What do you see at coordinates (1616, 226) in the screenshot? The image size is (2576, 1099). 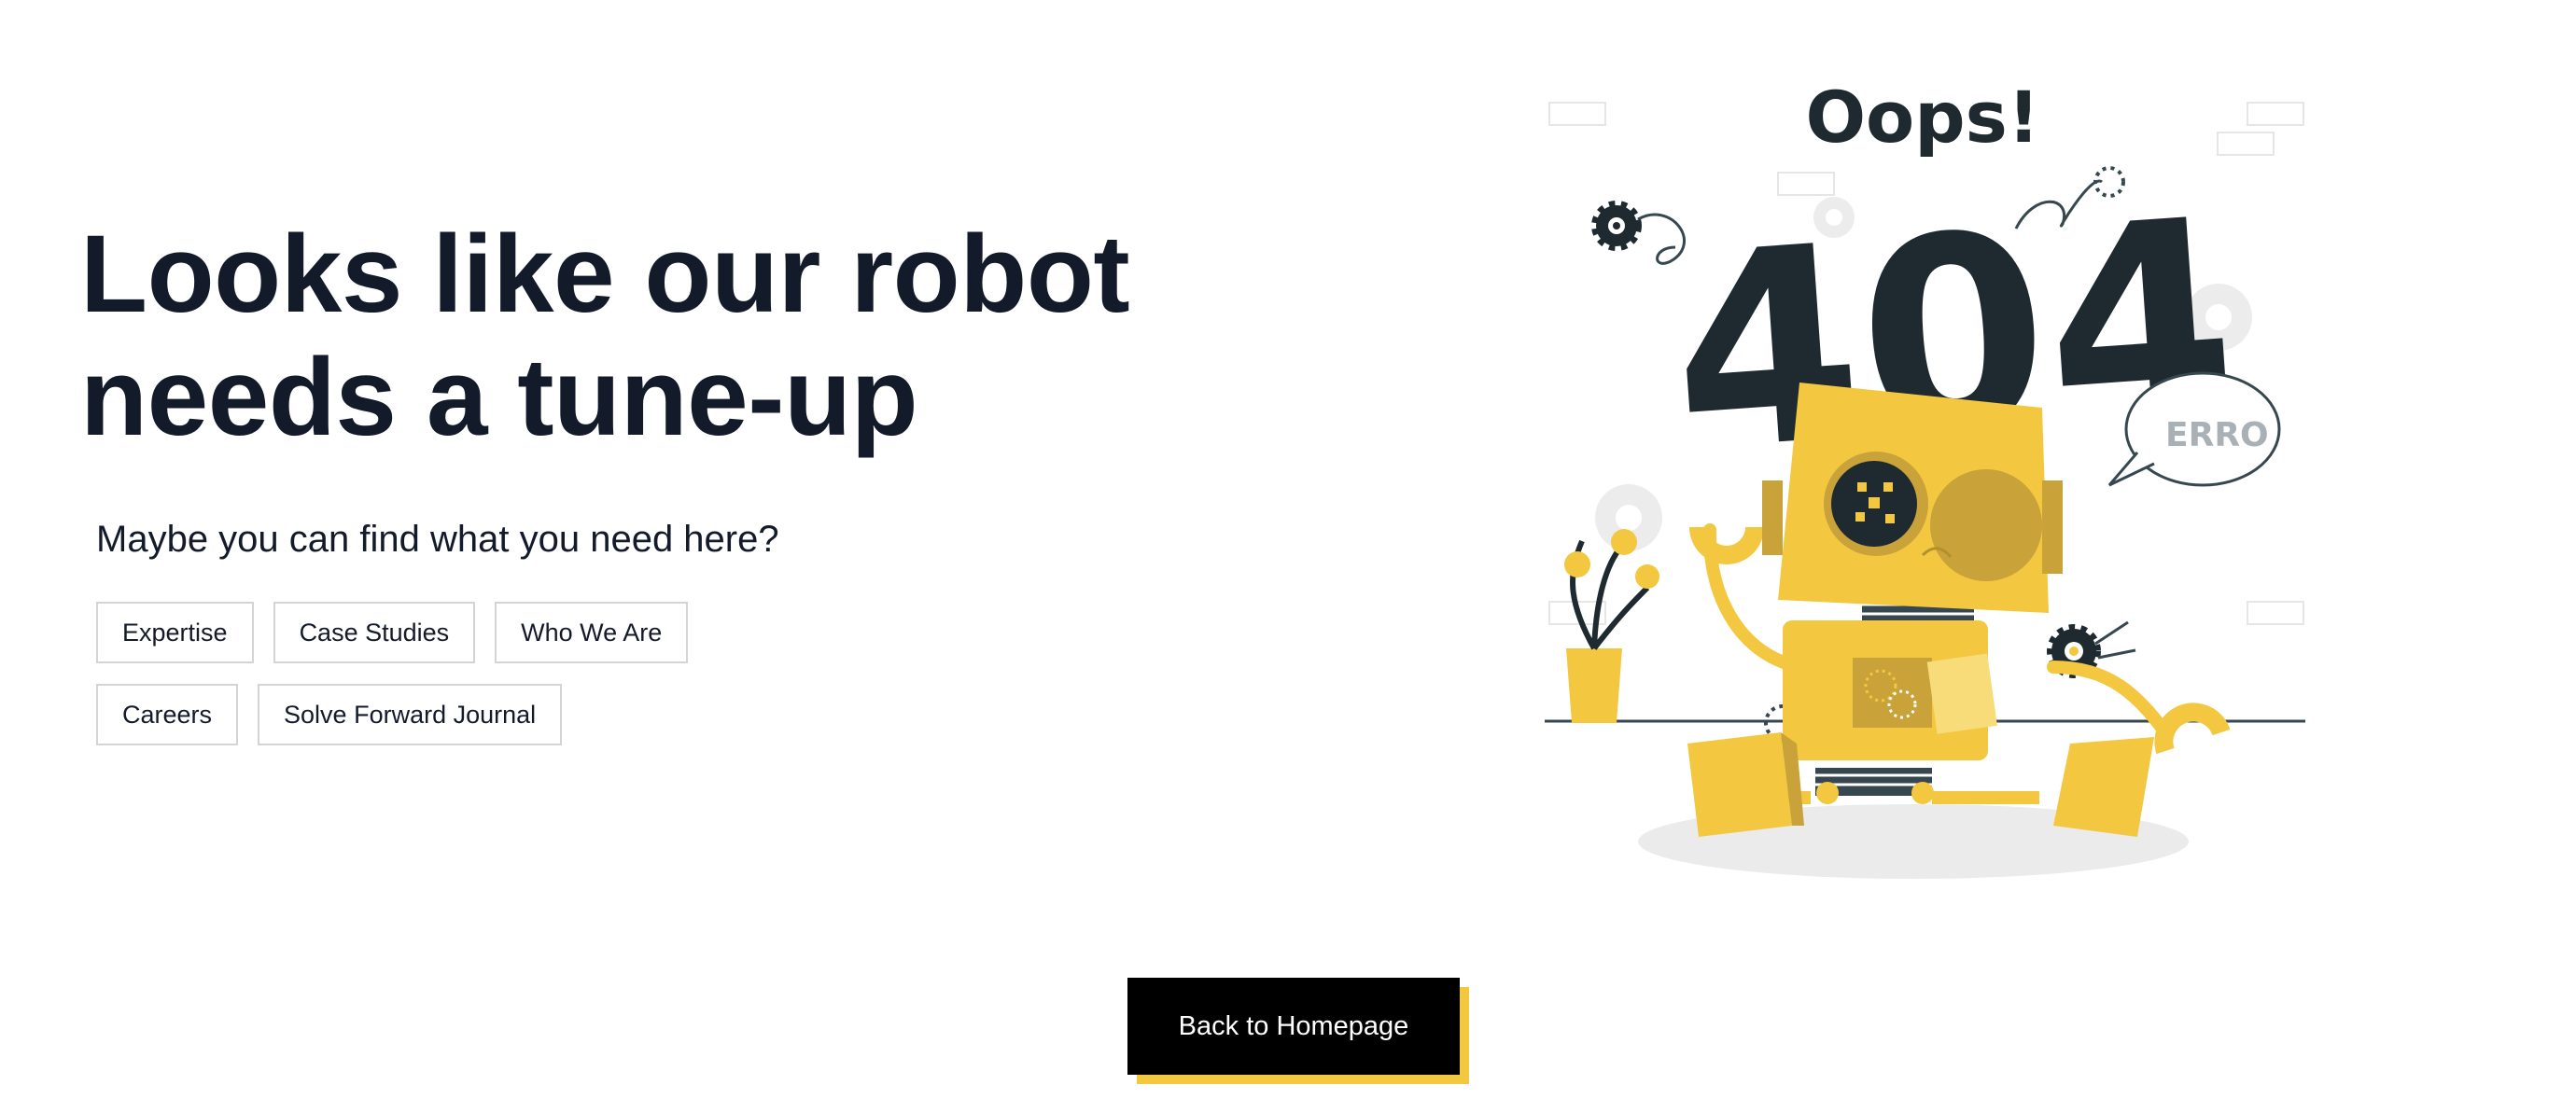 I see `gear-icon` at bounding box center [1616, 226].